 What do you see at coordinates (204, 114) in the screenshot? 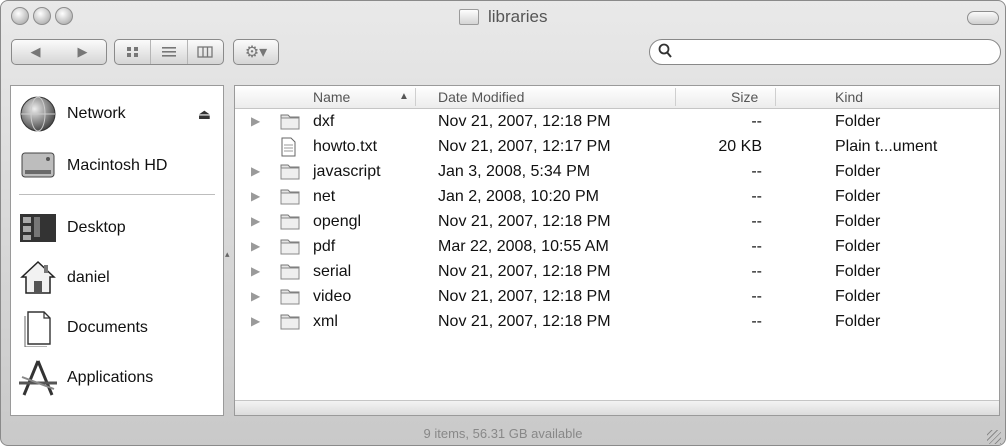
I see `eject-icon: ⏏` at bounding box center [204, 114].